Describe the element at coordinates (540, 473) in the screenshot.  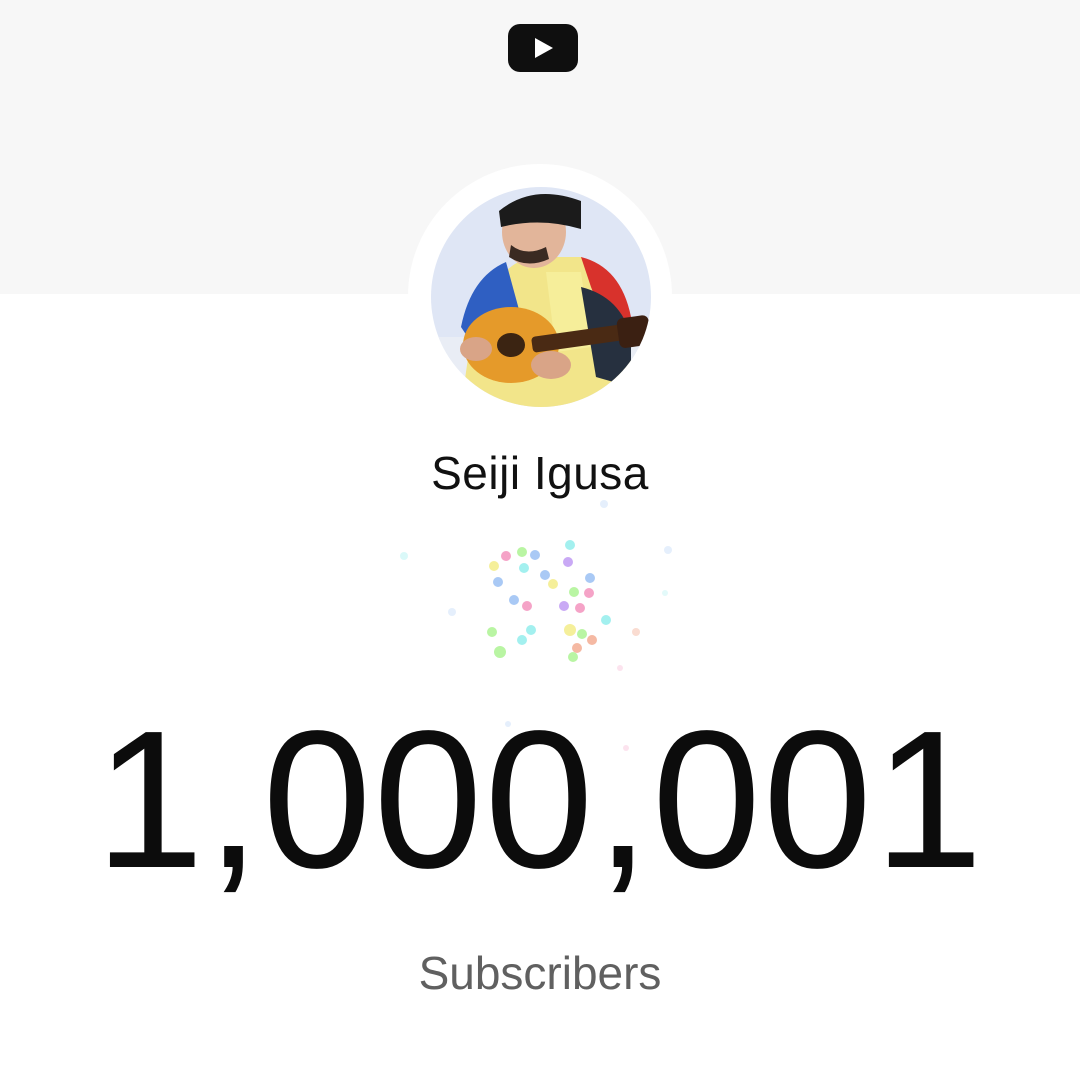
I see `channel-name: Seiji Igusa` at that location.